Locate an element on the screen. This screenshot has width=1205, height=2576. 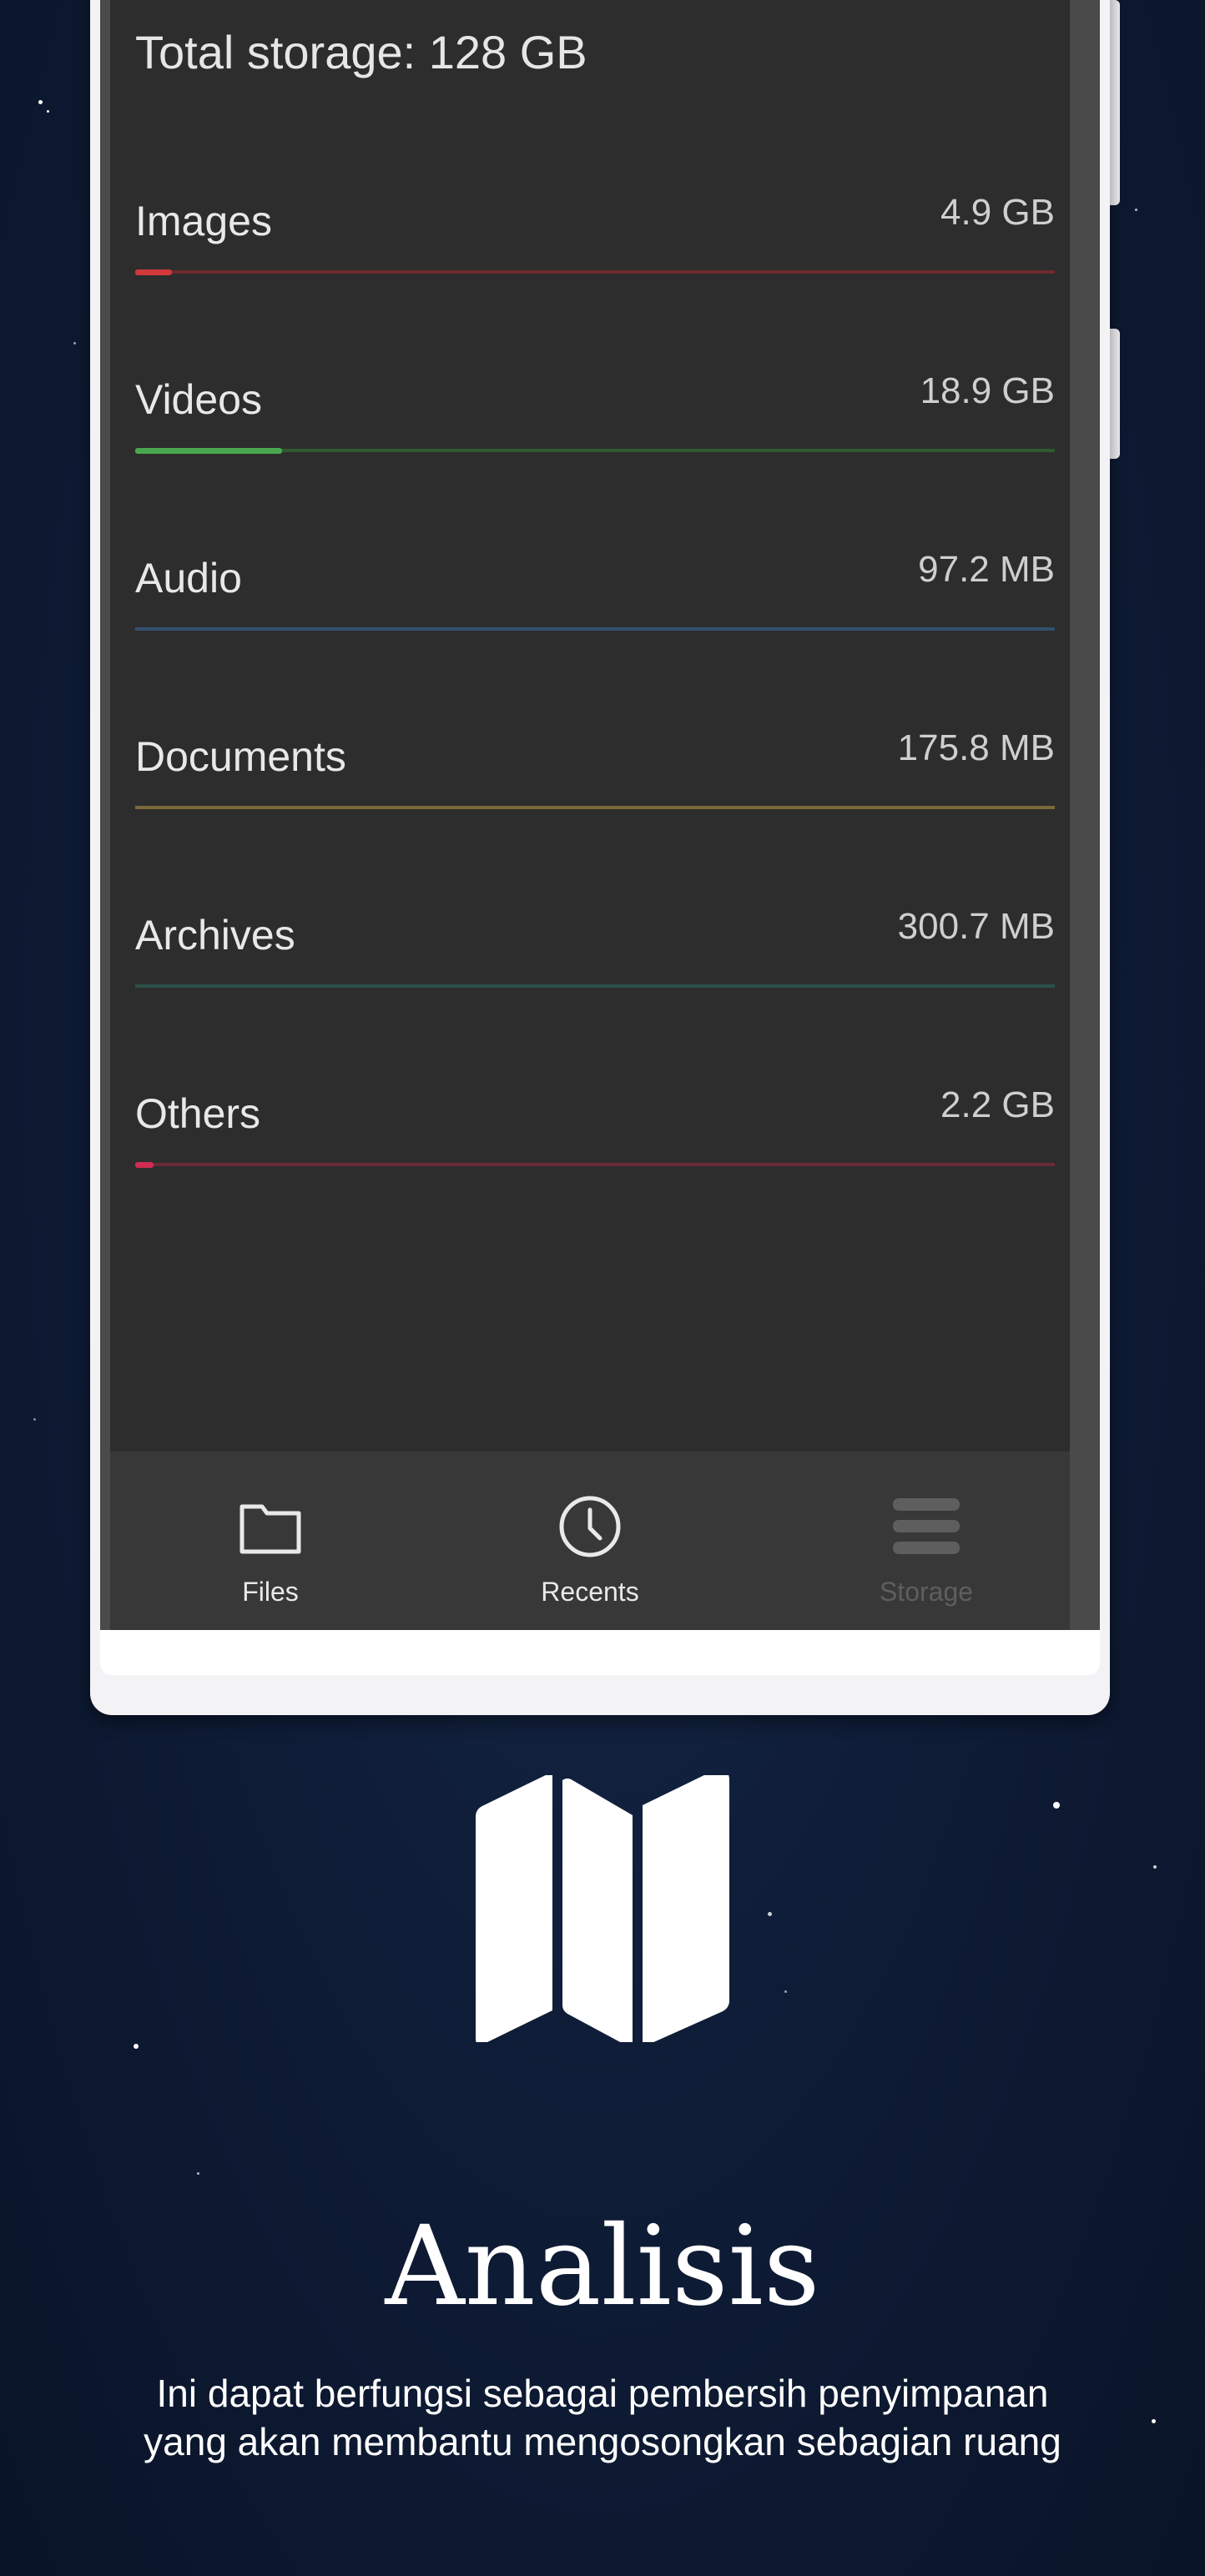
category-row-videos: Videos 18.9 GB is located at coordinates (595, 422).